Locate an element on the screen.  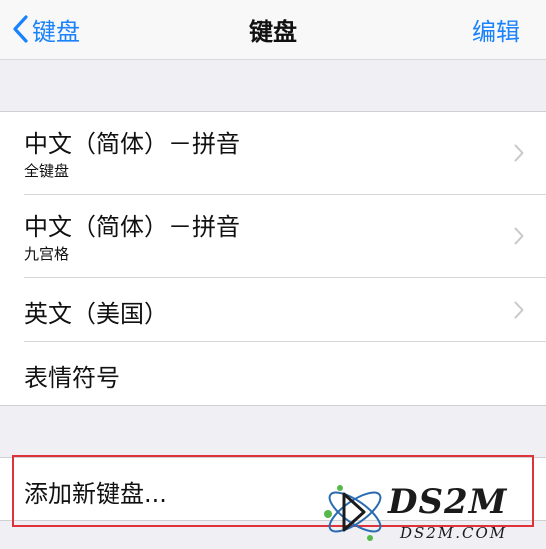
atom-logo-icon is located at coordinates (353, 513).